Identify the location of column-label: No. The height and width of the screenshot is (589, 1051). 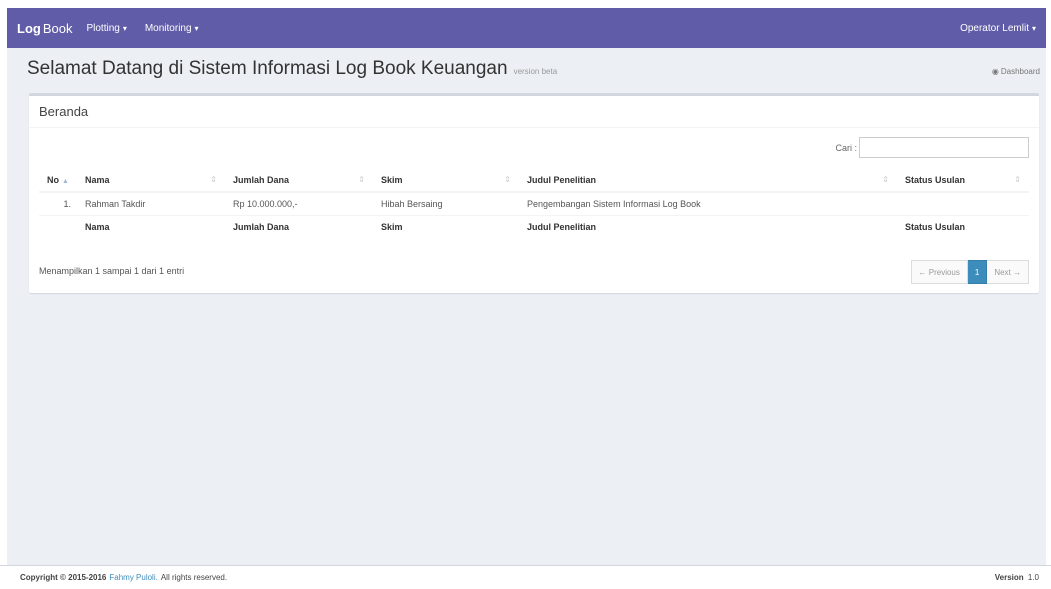
(53, 180).